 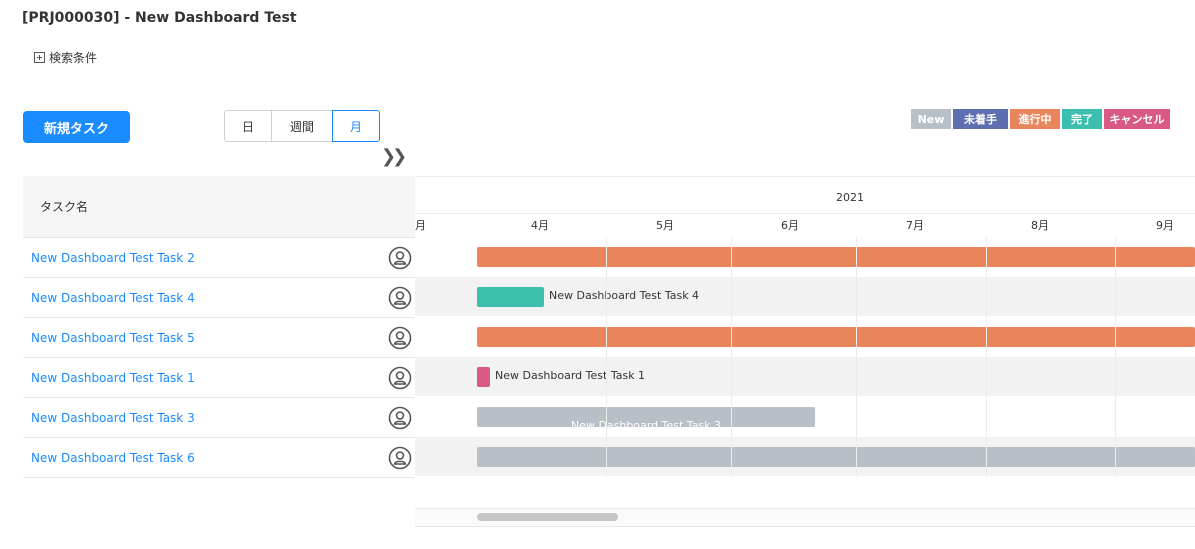 I want to click on new-task-button: 新規タスク, so click(x=76, y=127).